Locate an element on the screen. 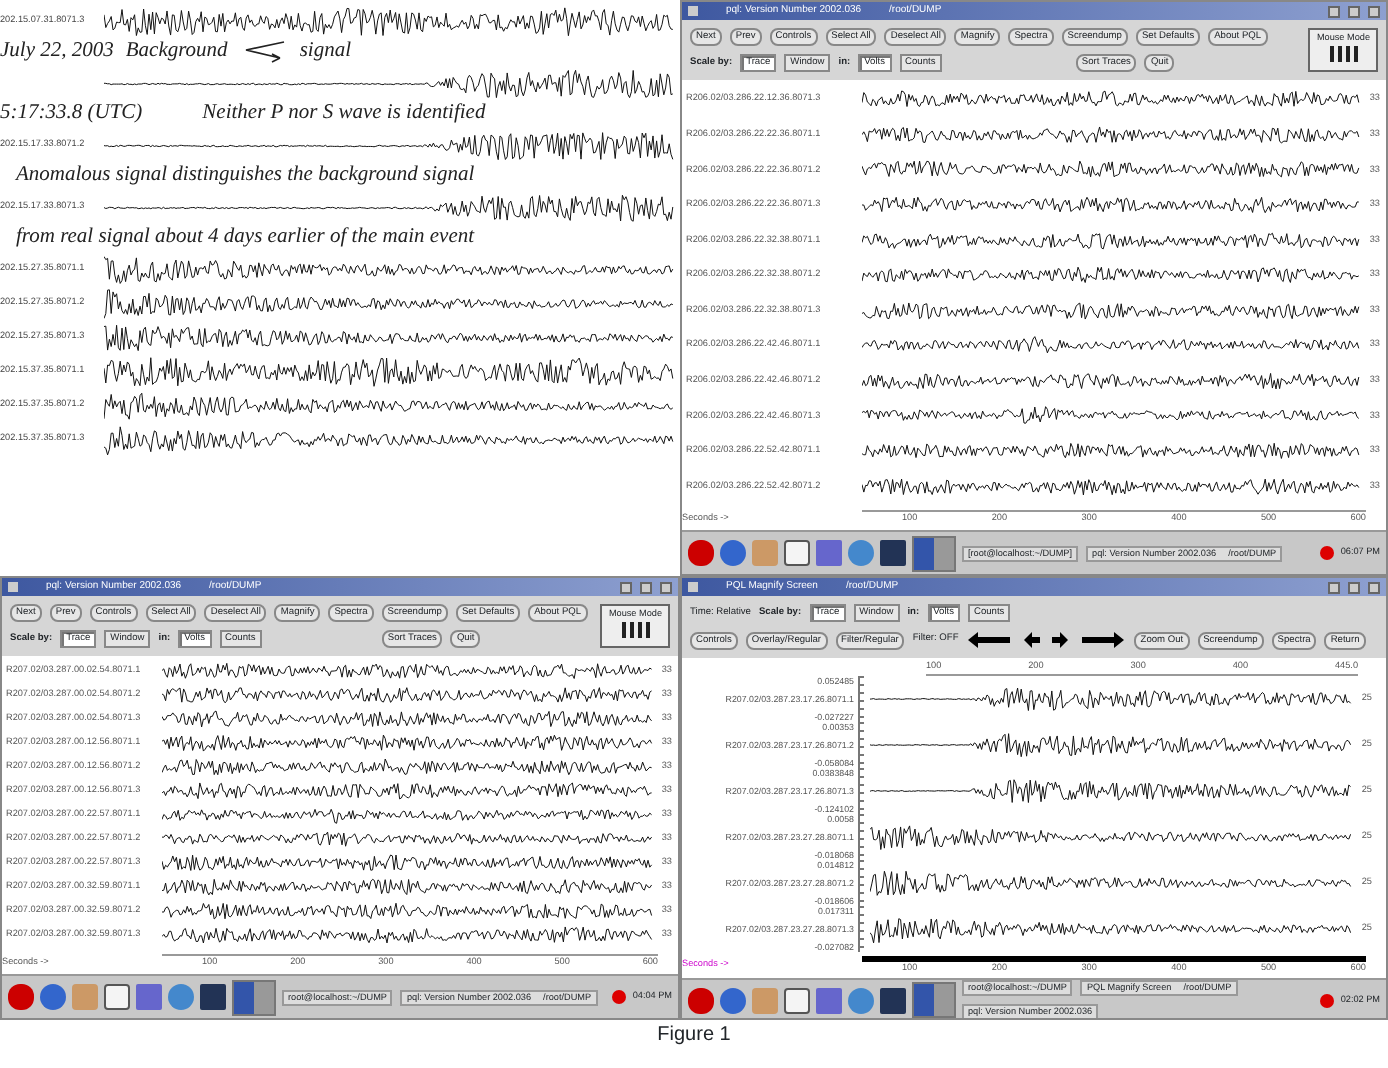 The width and height of the screenshot is (1388, 1068). annotation-text: Background is located at coordinates (176, 52).